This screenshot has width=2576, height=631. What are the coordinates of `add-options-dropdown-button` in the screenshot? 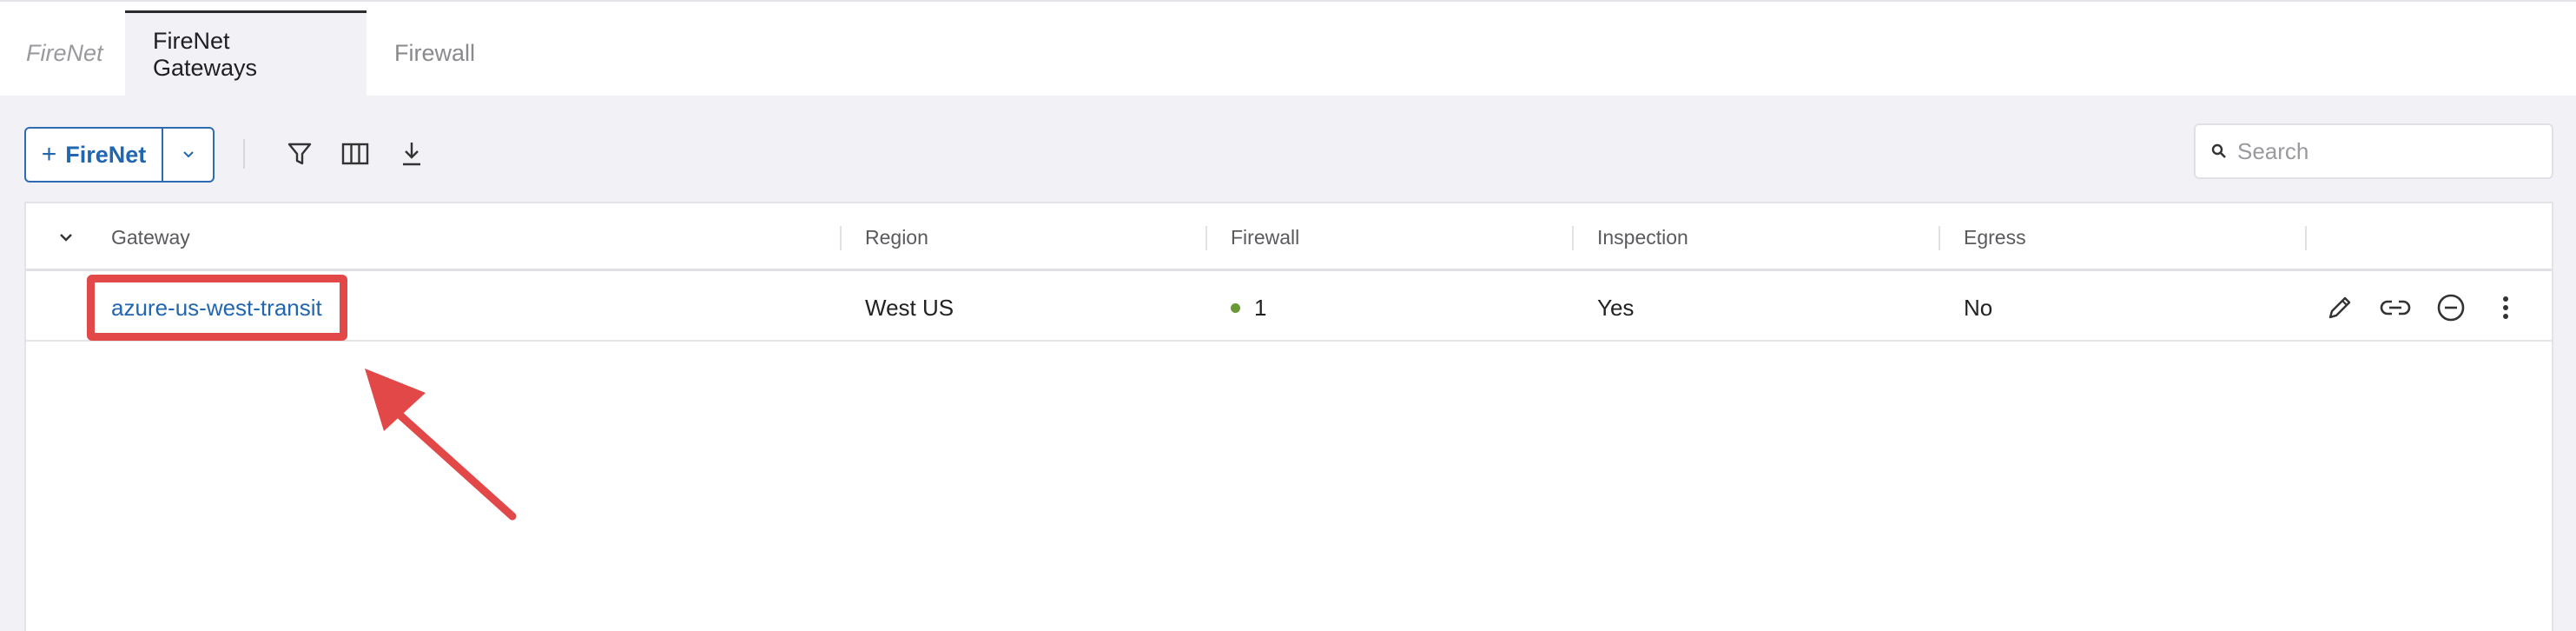 It's located at (187, 155).